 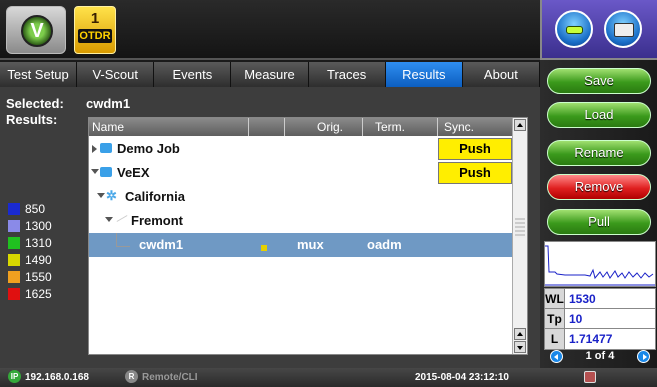 I want to click on tree-line-icon, so click(x=123, y=240).